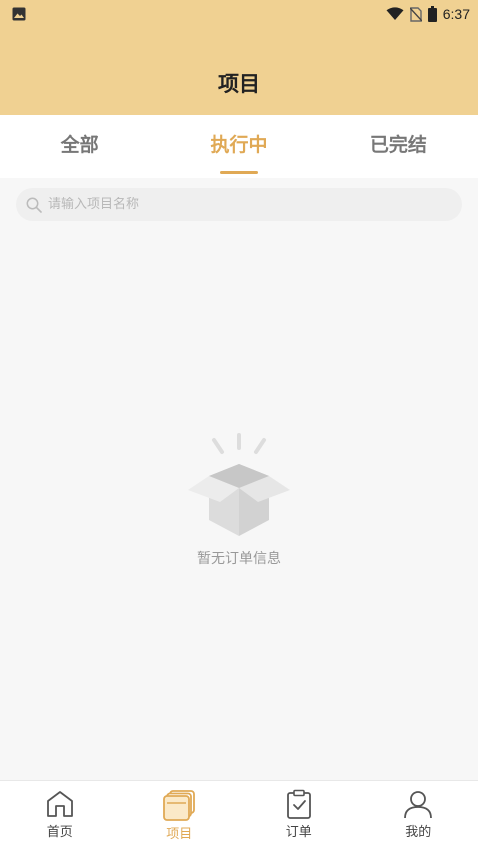 The width and height of the screenshot is (478, 850). Describe the element at coordinates (59, 832) in the screenshot. I see `nav-home-label: 首页` at that location.